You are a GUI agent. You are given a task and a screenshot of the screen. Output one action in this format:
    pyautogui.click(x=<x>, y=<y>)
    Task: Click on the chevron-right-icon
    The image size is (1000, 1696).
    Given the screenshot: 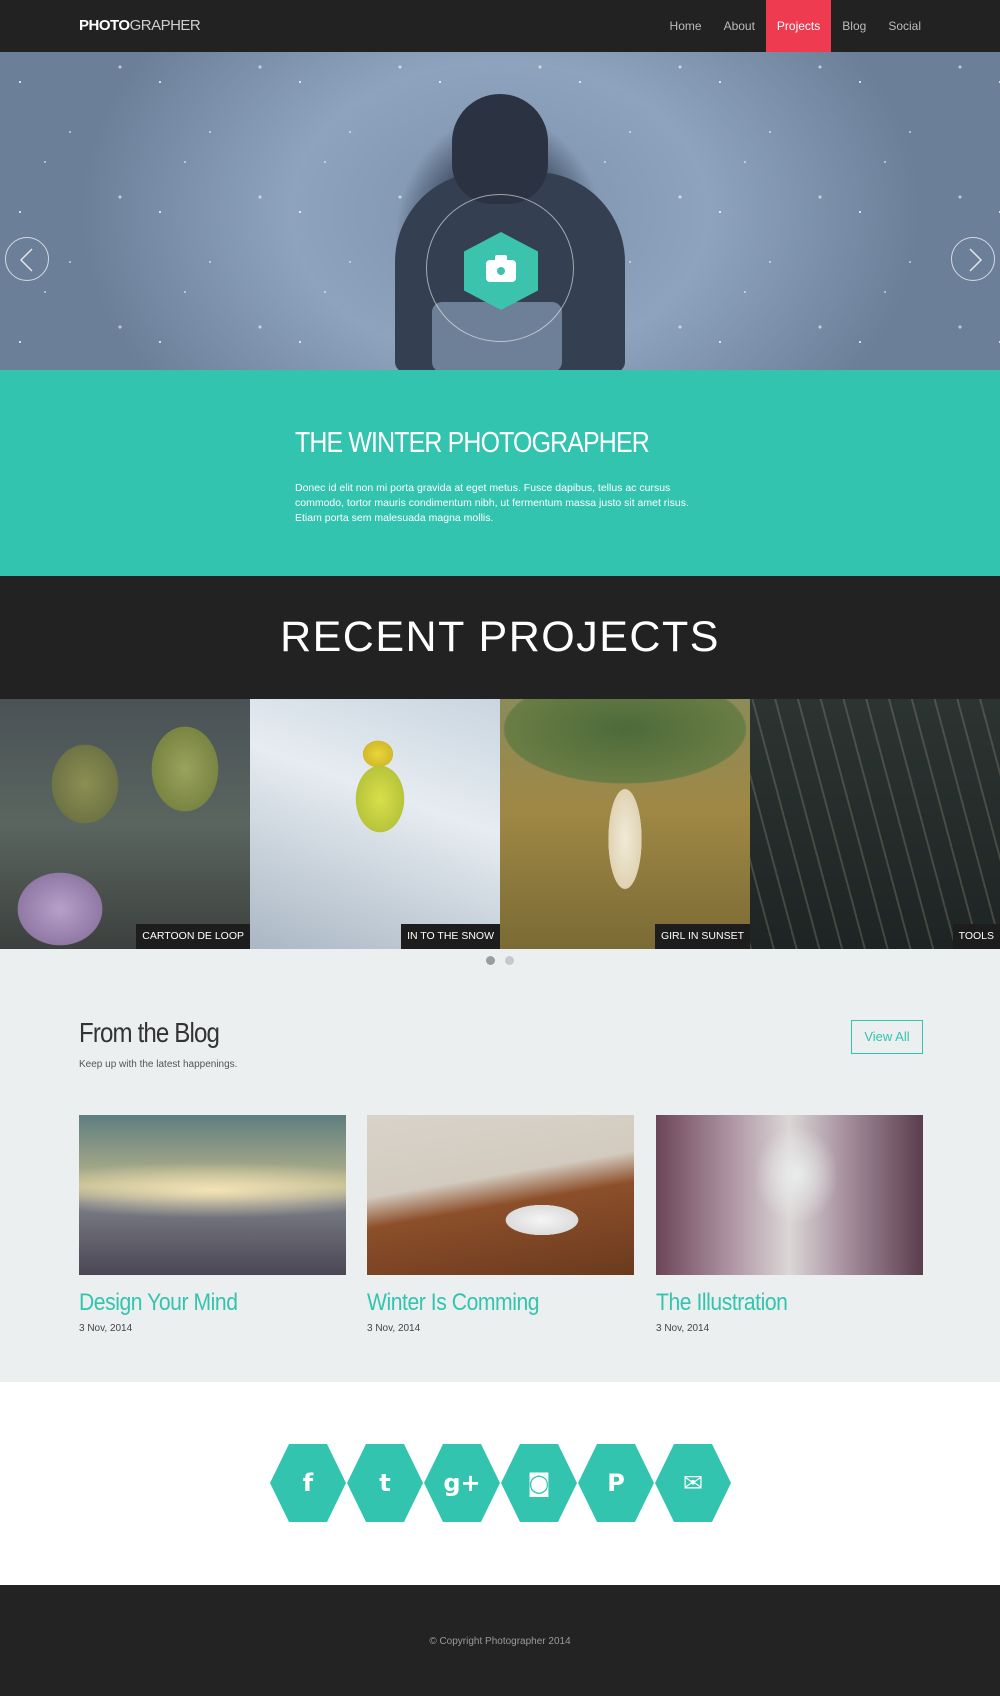 What is the action you would take?
    pyautogui.click(x=976, y=260)
    